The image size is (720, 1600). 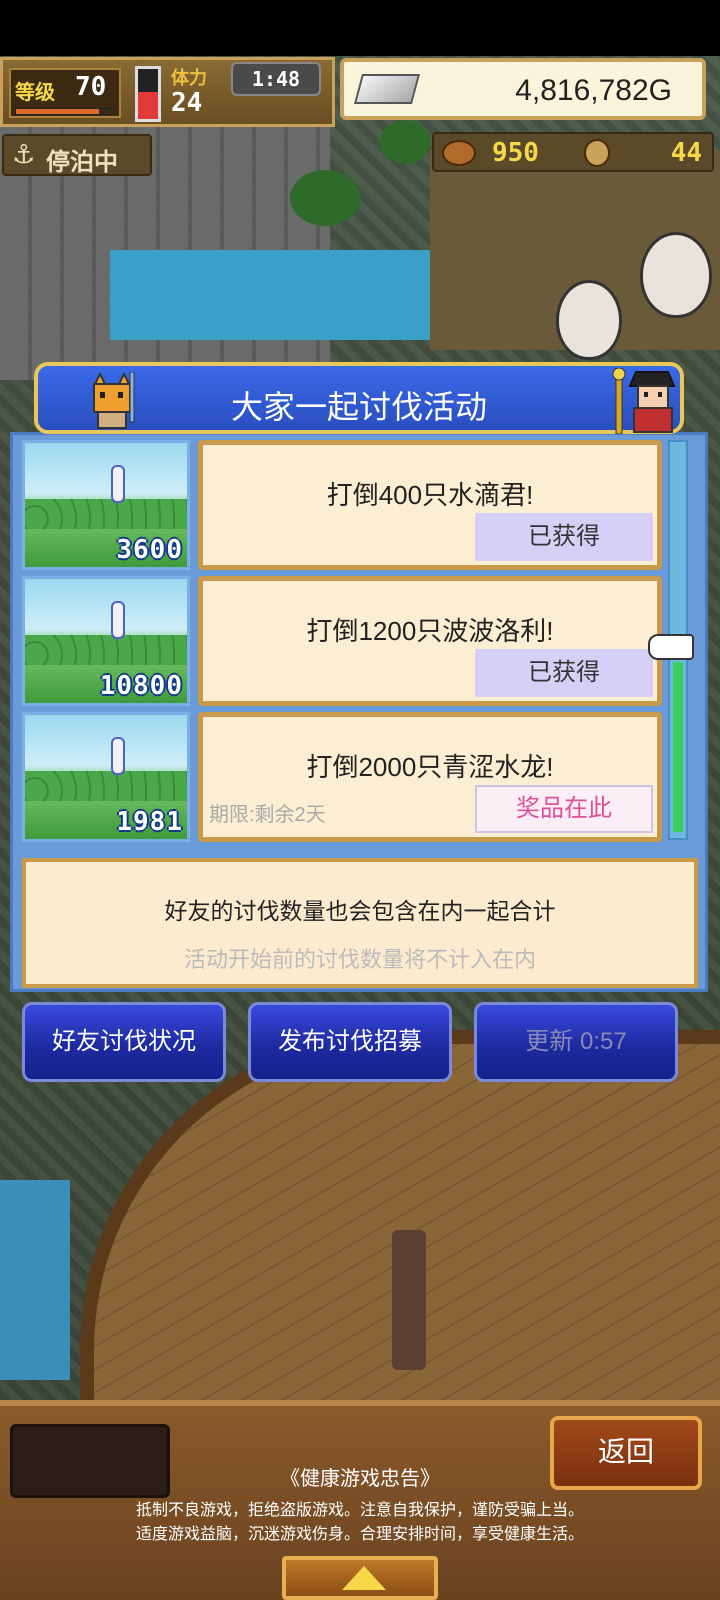 I want to click on docked-label: 停泊中, so click(x=82, y=162).